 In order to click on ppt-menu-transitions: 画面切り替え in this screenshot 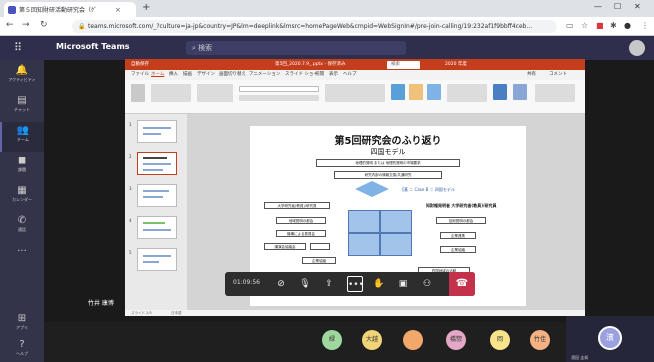, I will do `click(232, 74)`.